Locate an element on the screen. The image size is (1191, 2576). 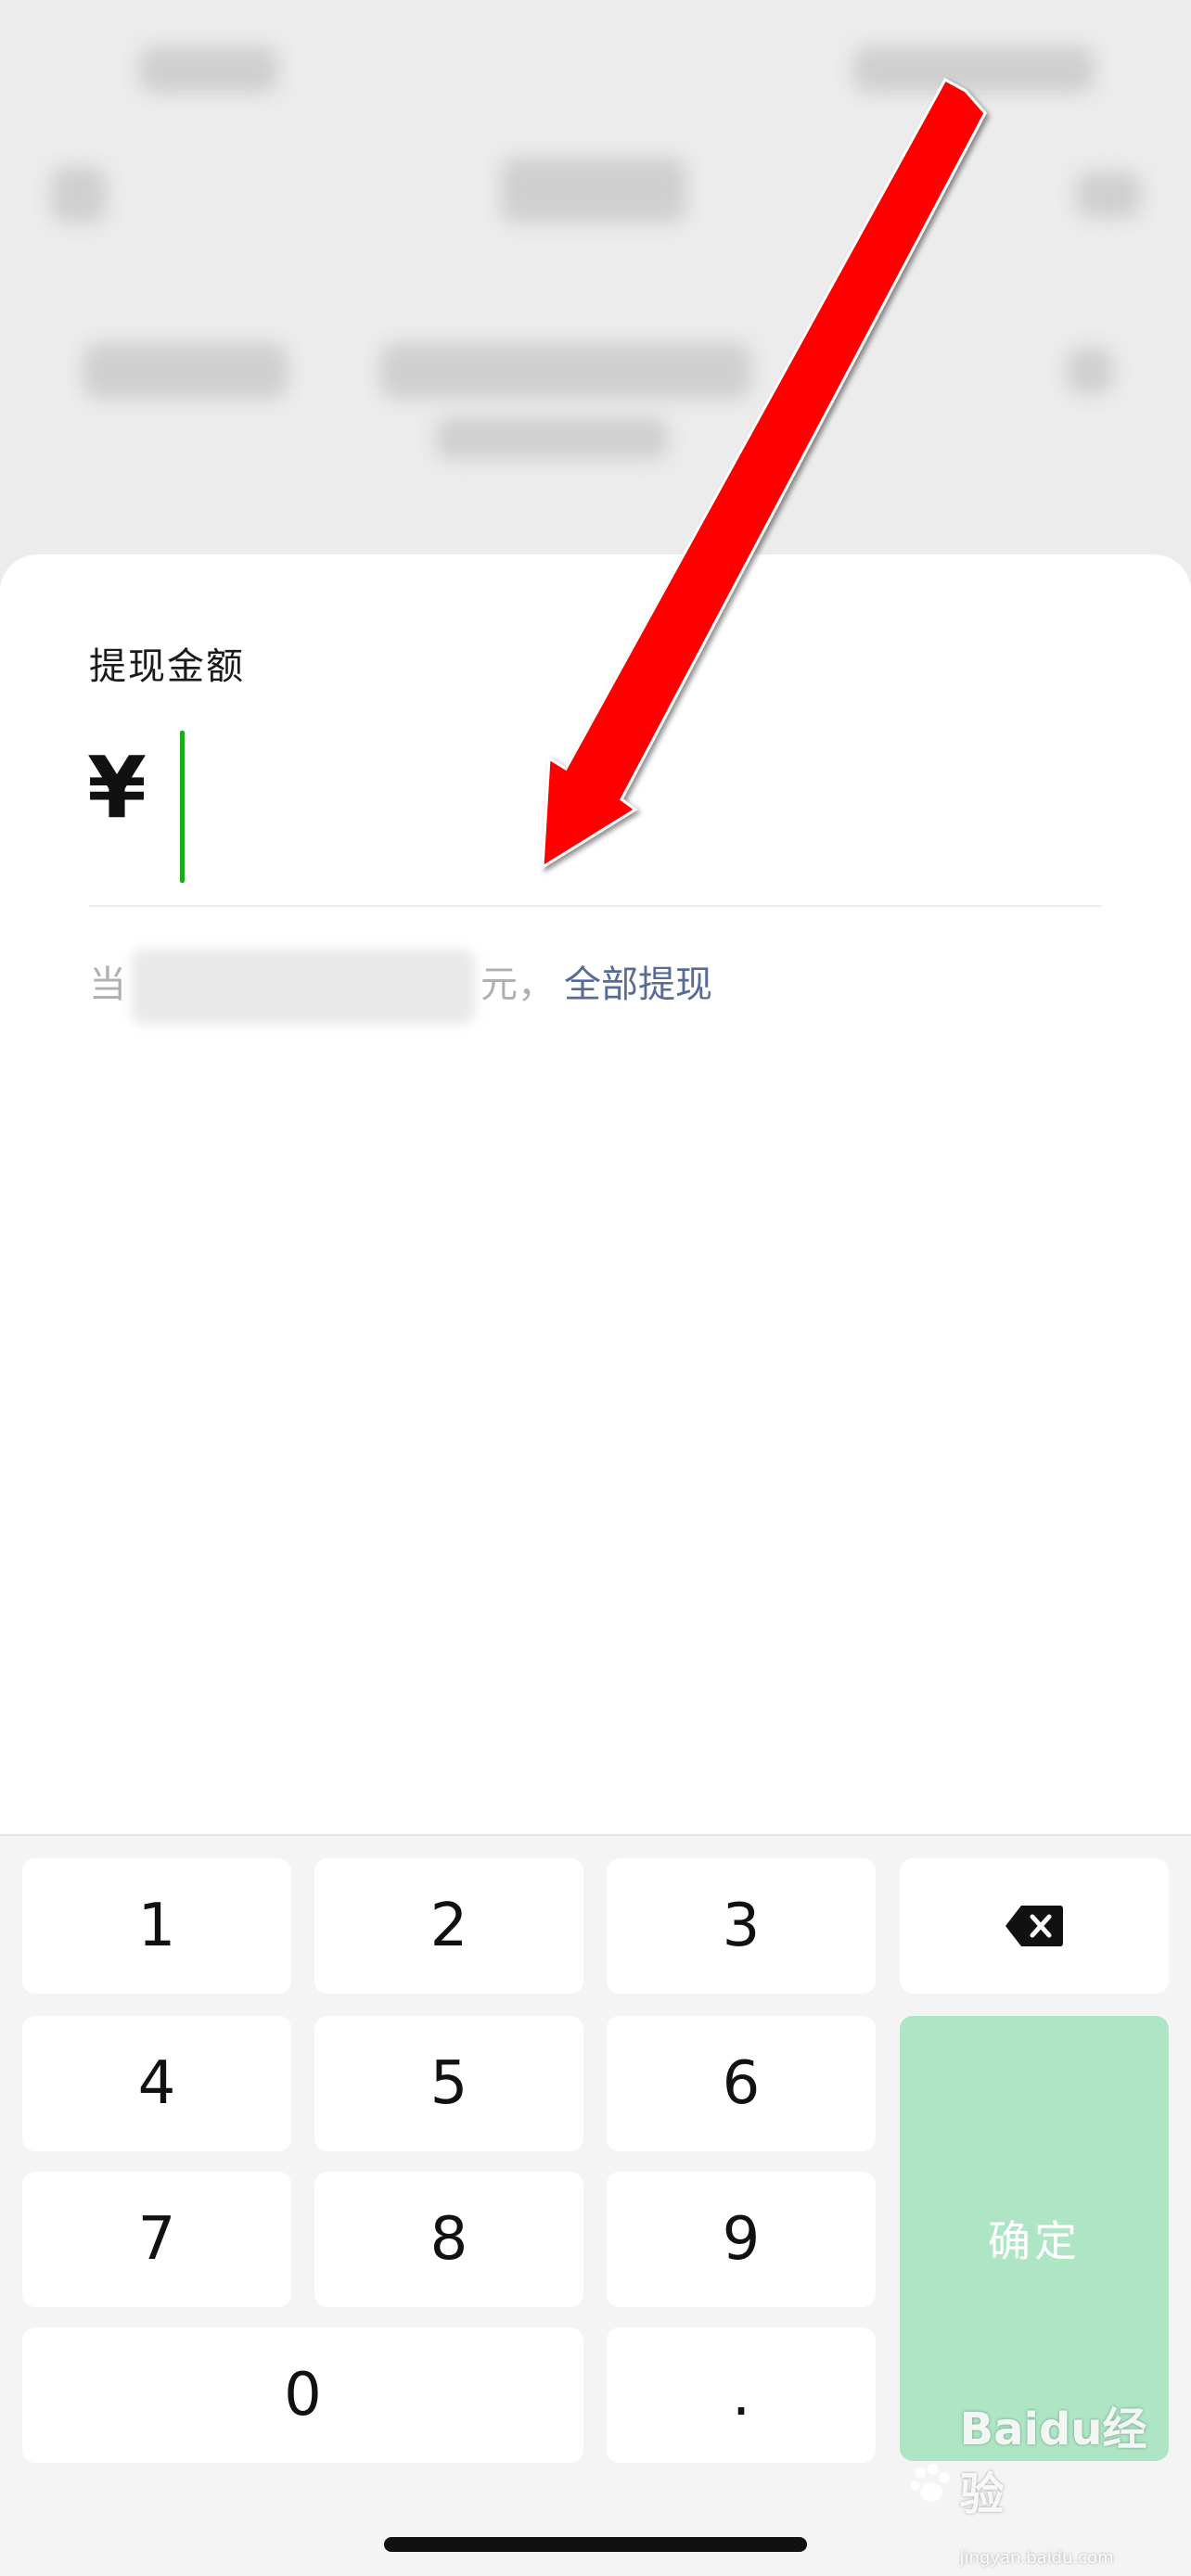
blurred-status-icons is located at coordinates (974, 69).